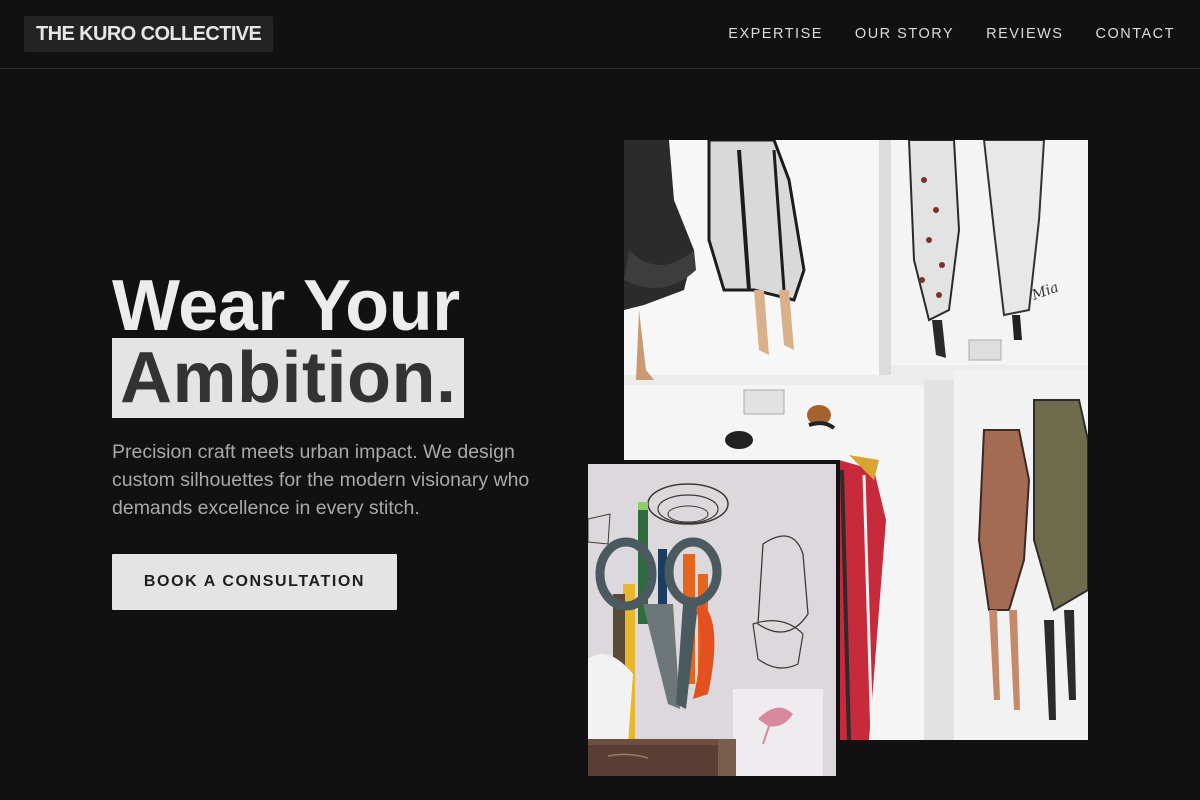 This screenshot has height=800, width=1200. What do you see at coordinates (1024, 34) in the screenshot?
I see `nav-link-reviews: REVIEWS` at bounding box center [1024, 34].